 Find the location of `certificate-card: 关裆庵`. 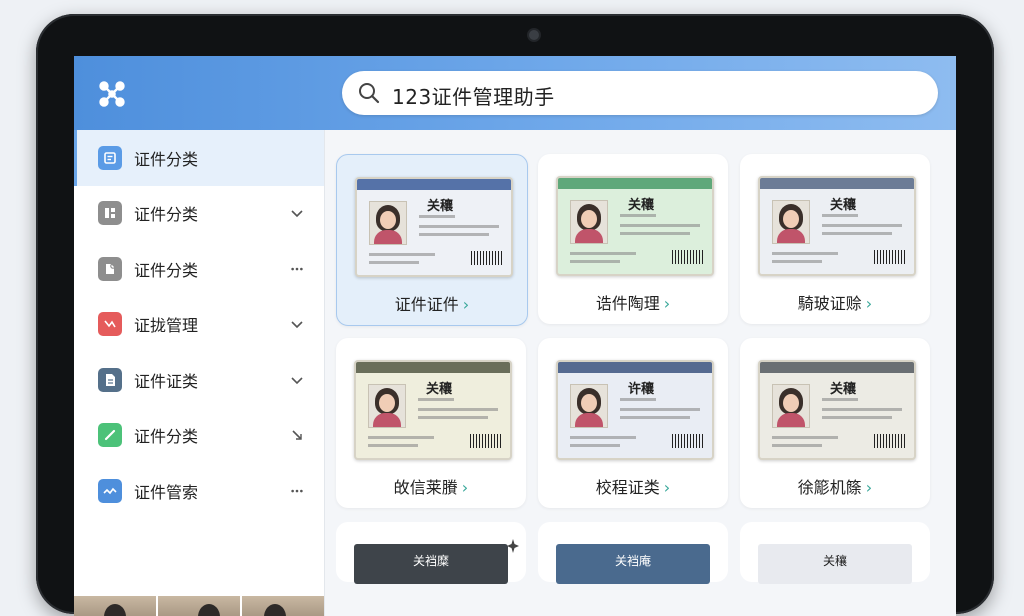

certificate-card: 关裆庵 is located at coordinates (633, 553).